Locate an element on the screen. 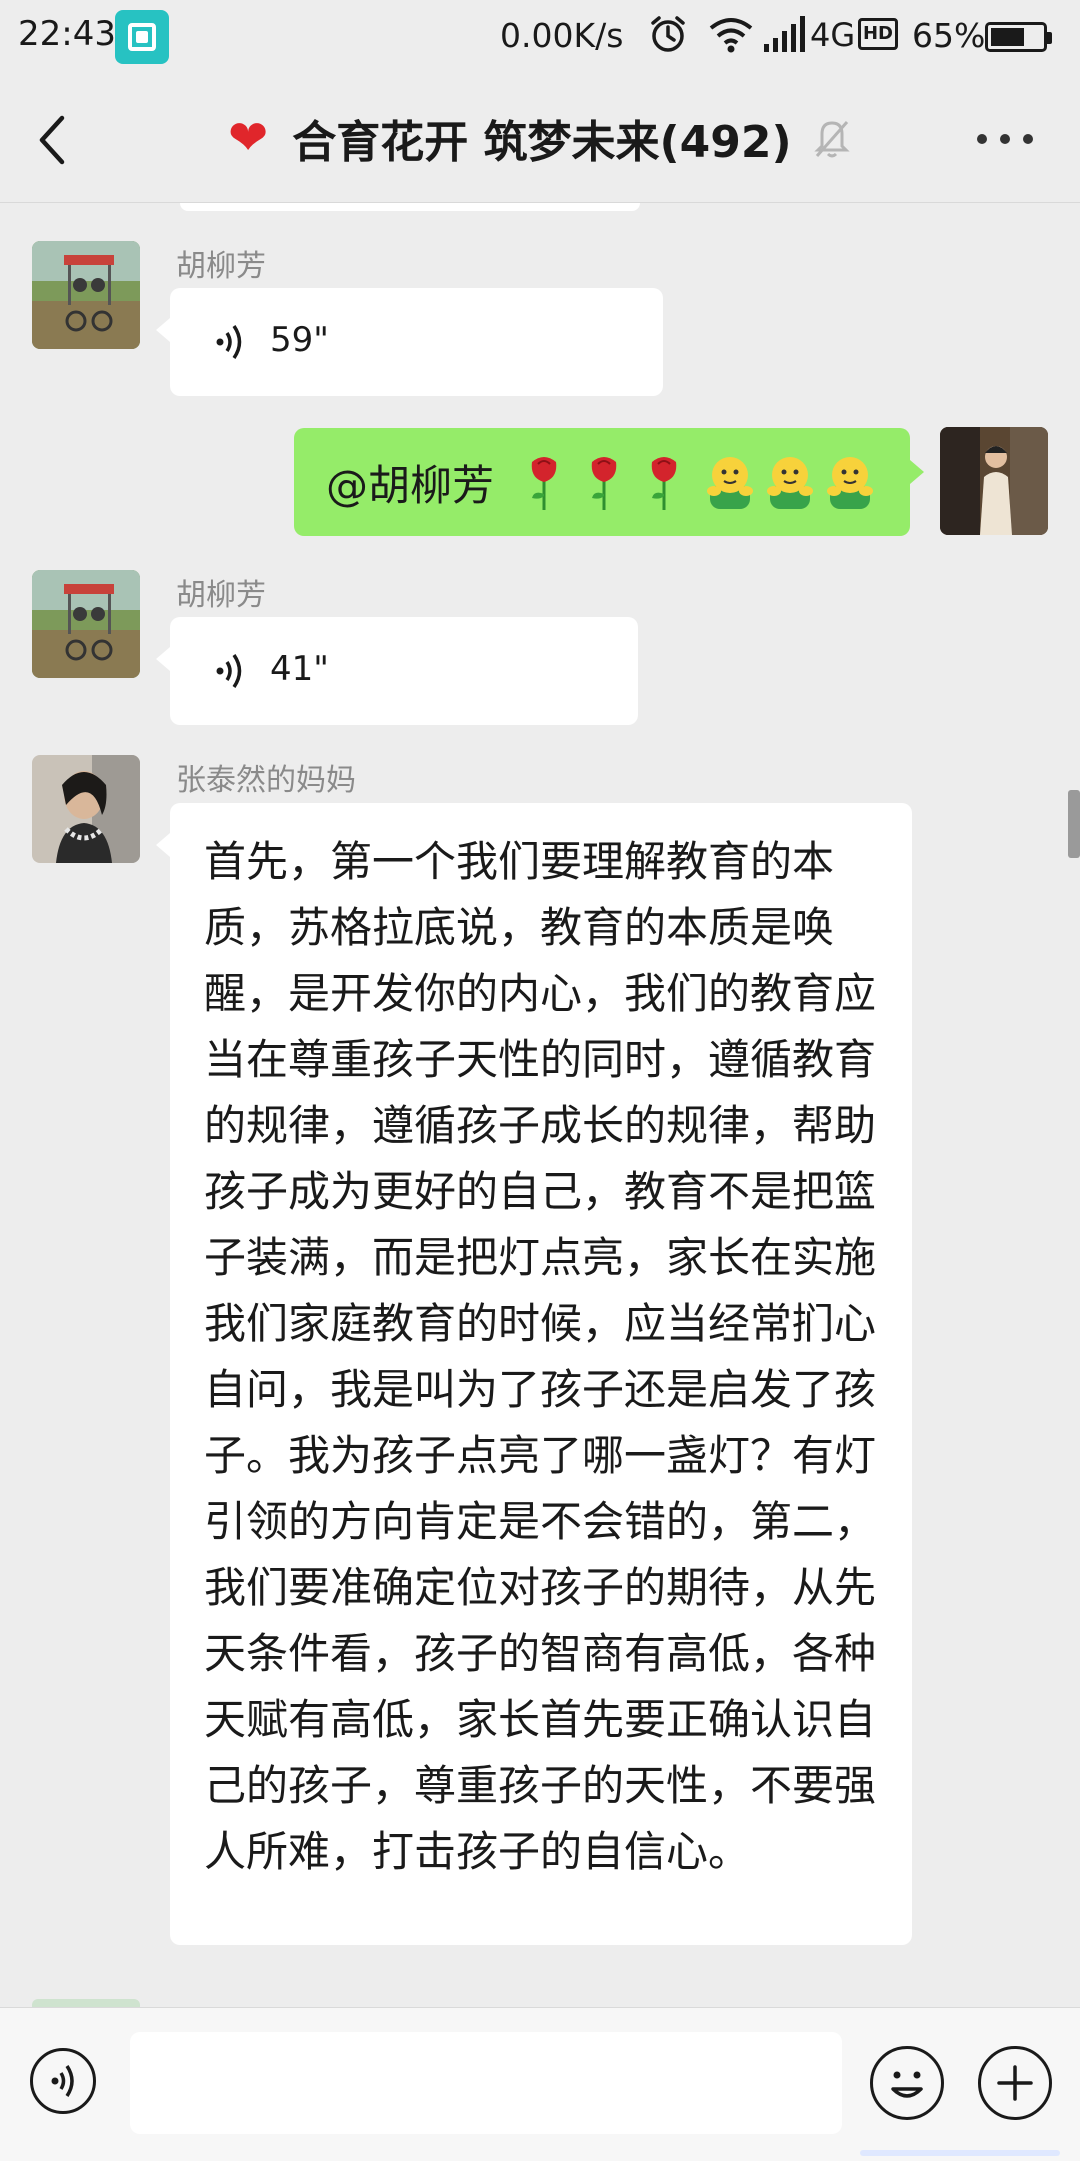 The height and width of the screenshot is (2161, 1080). mention-text: @胡柳芳 is located at coordinates (410, 485).